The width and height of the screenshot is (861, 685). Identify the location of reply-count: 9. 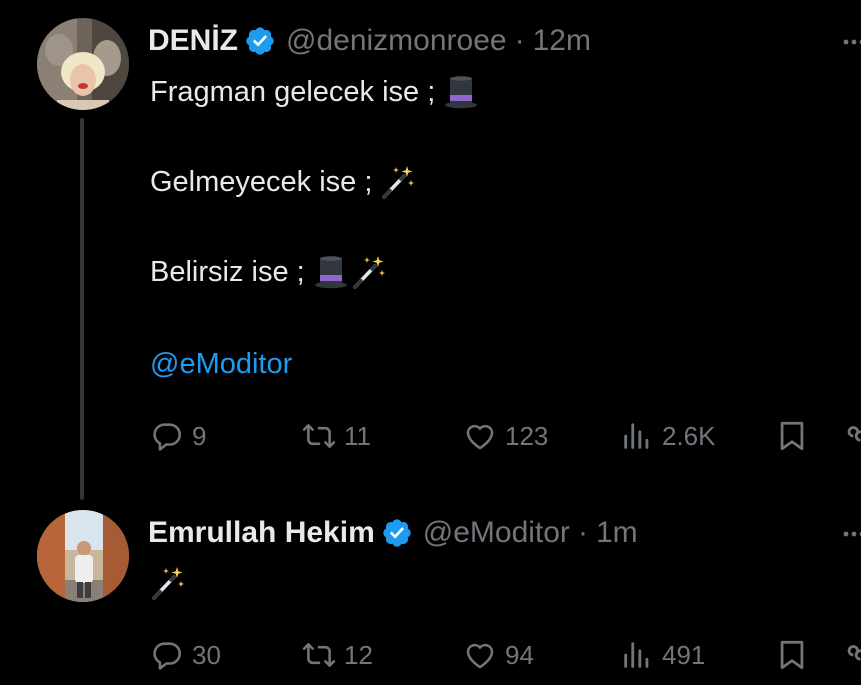
(199, 435).